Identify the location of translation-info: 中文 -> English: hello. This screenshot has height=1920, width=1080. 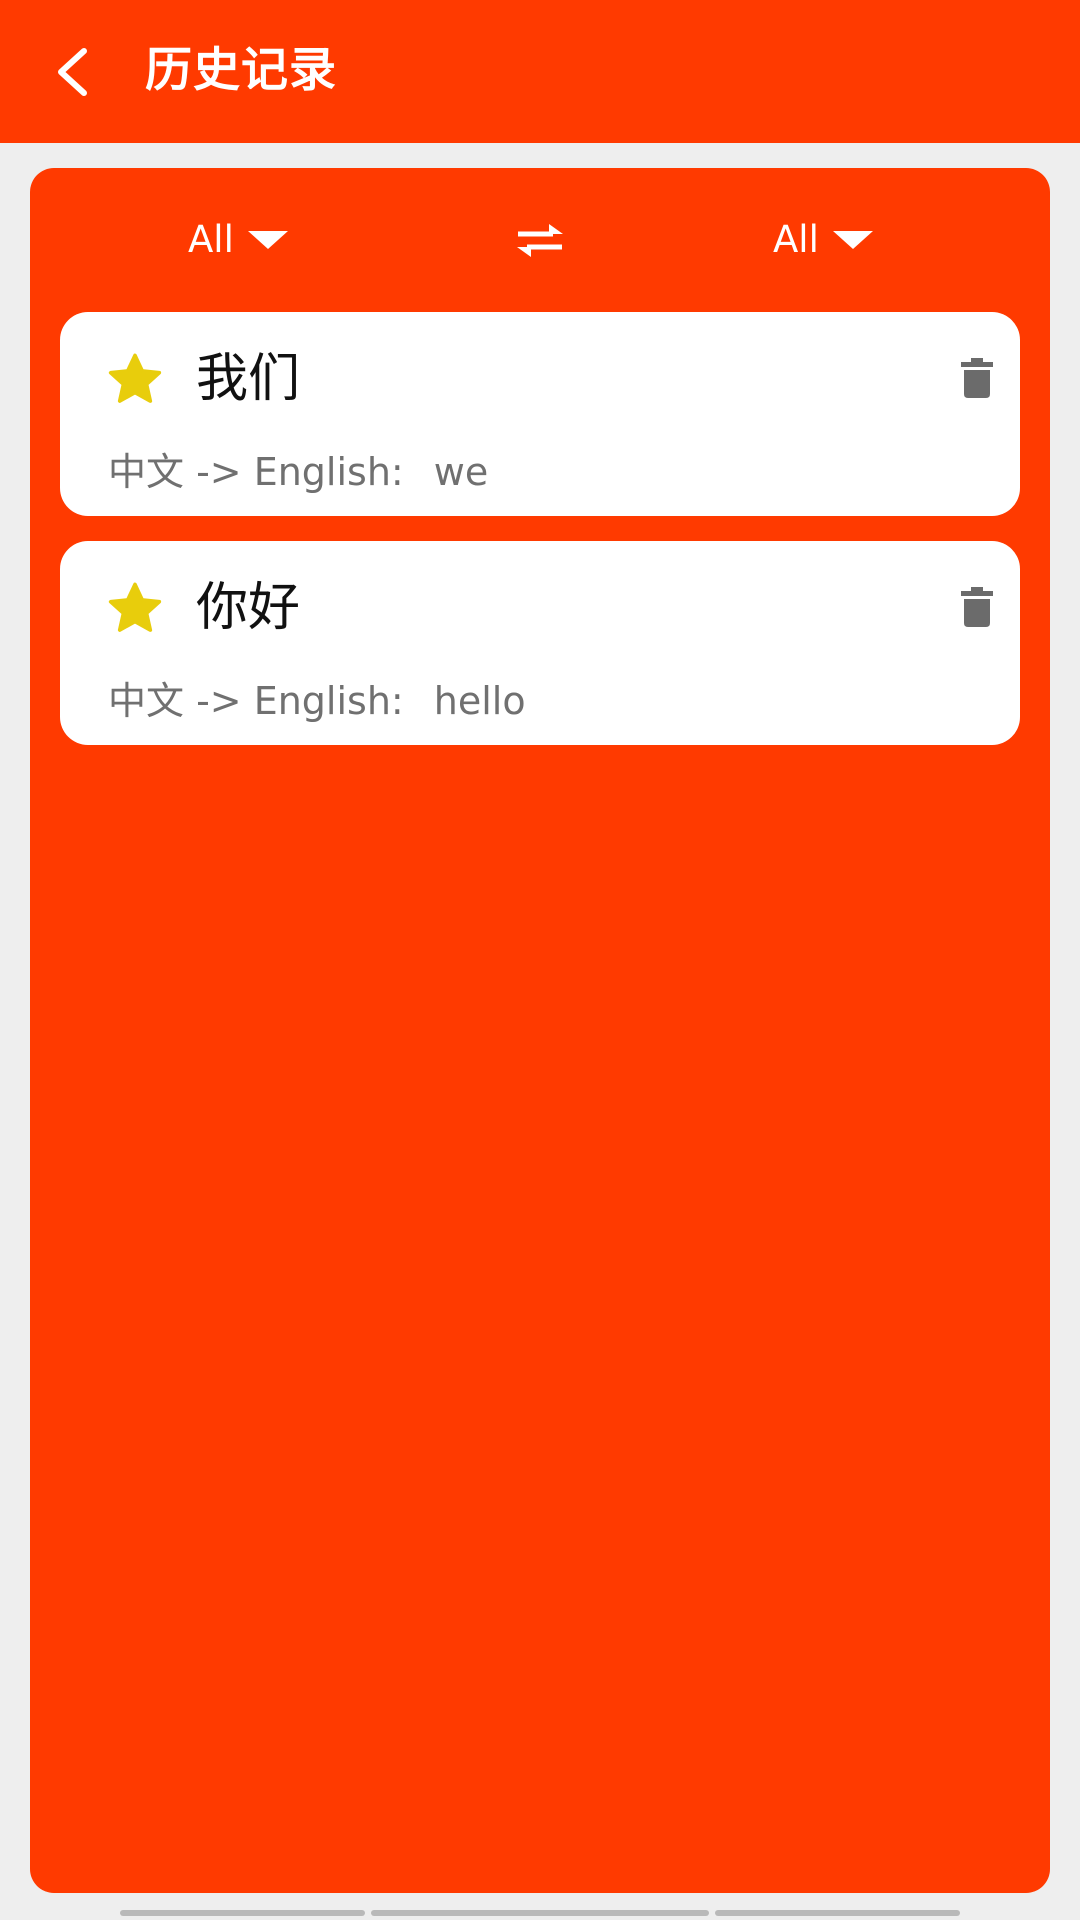
(317, 701).